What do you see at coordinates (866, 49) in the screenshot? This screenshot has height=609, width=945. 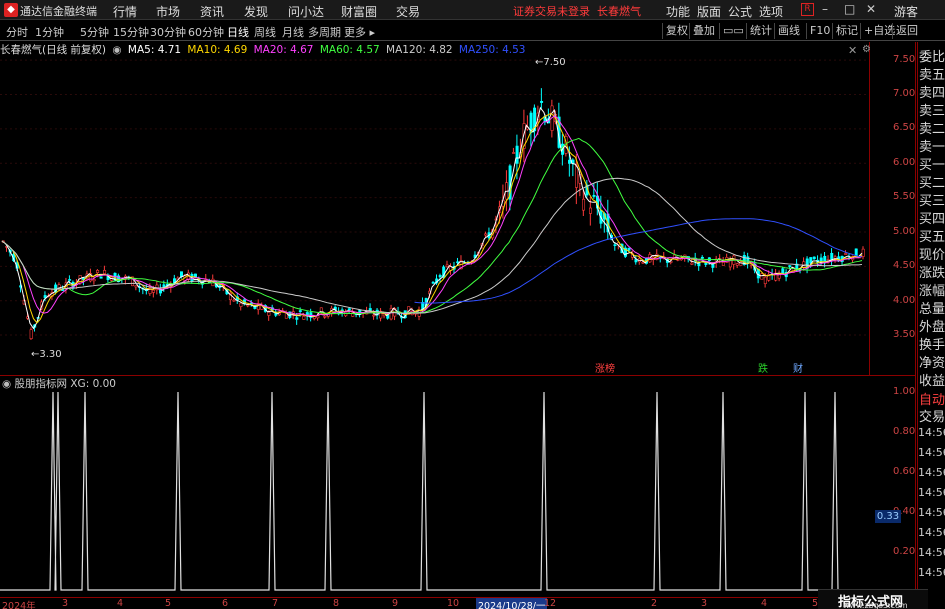 I see `gear-icon: ⚙` at bounding box center [866, 49].